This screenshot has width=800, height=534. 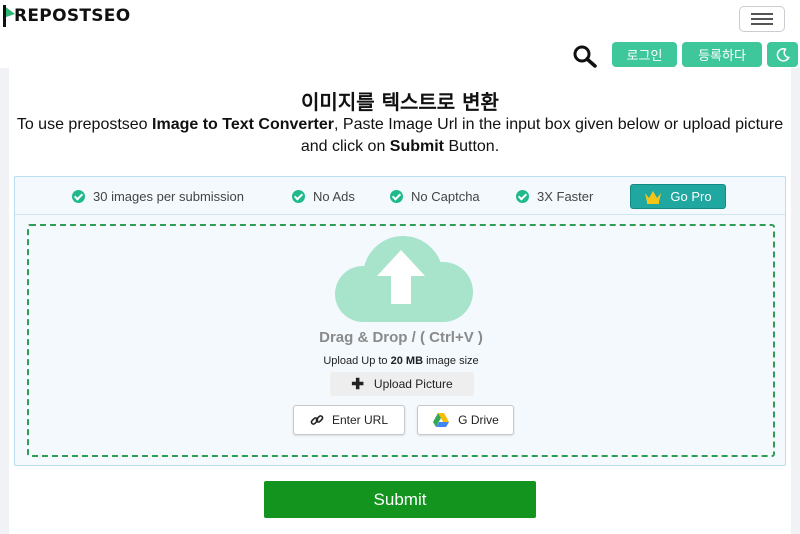 What do you see at coordinates (357, 384) in the screenshot?
I see `plus-icon: ✚` at bounding box center [357, 384].